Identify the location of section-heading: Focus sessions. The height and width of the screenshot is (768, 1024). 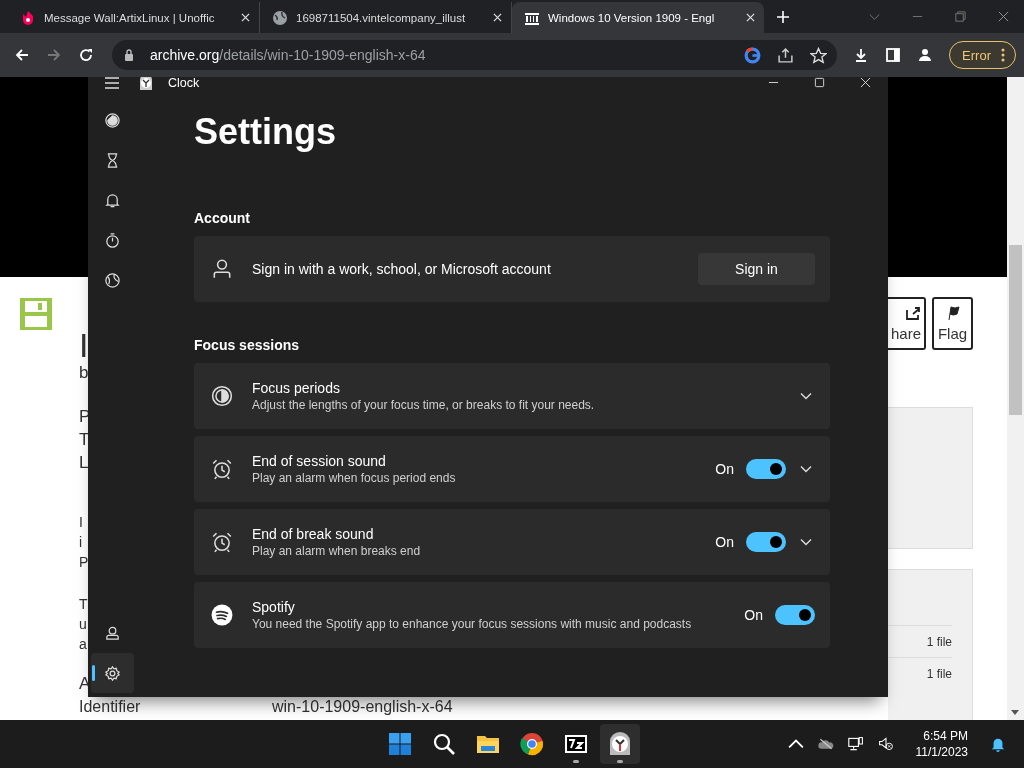
(247, 345).